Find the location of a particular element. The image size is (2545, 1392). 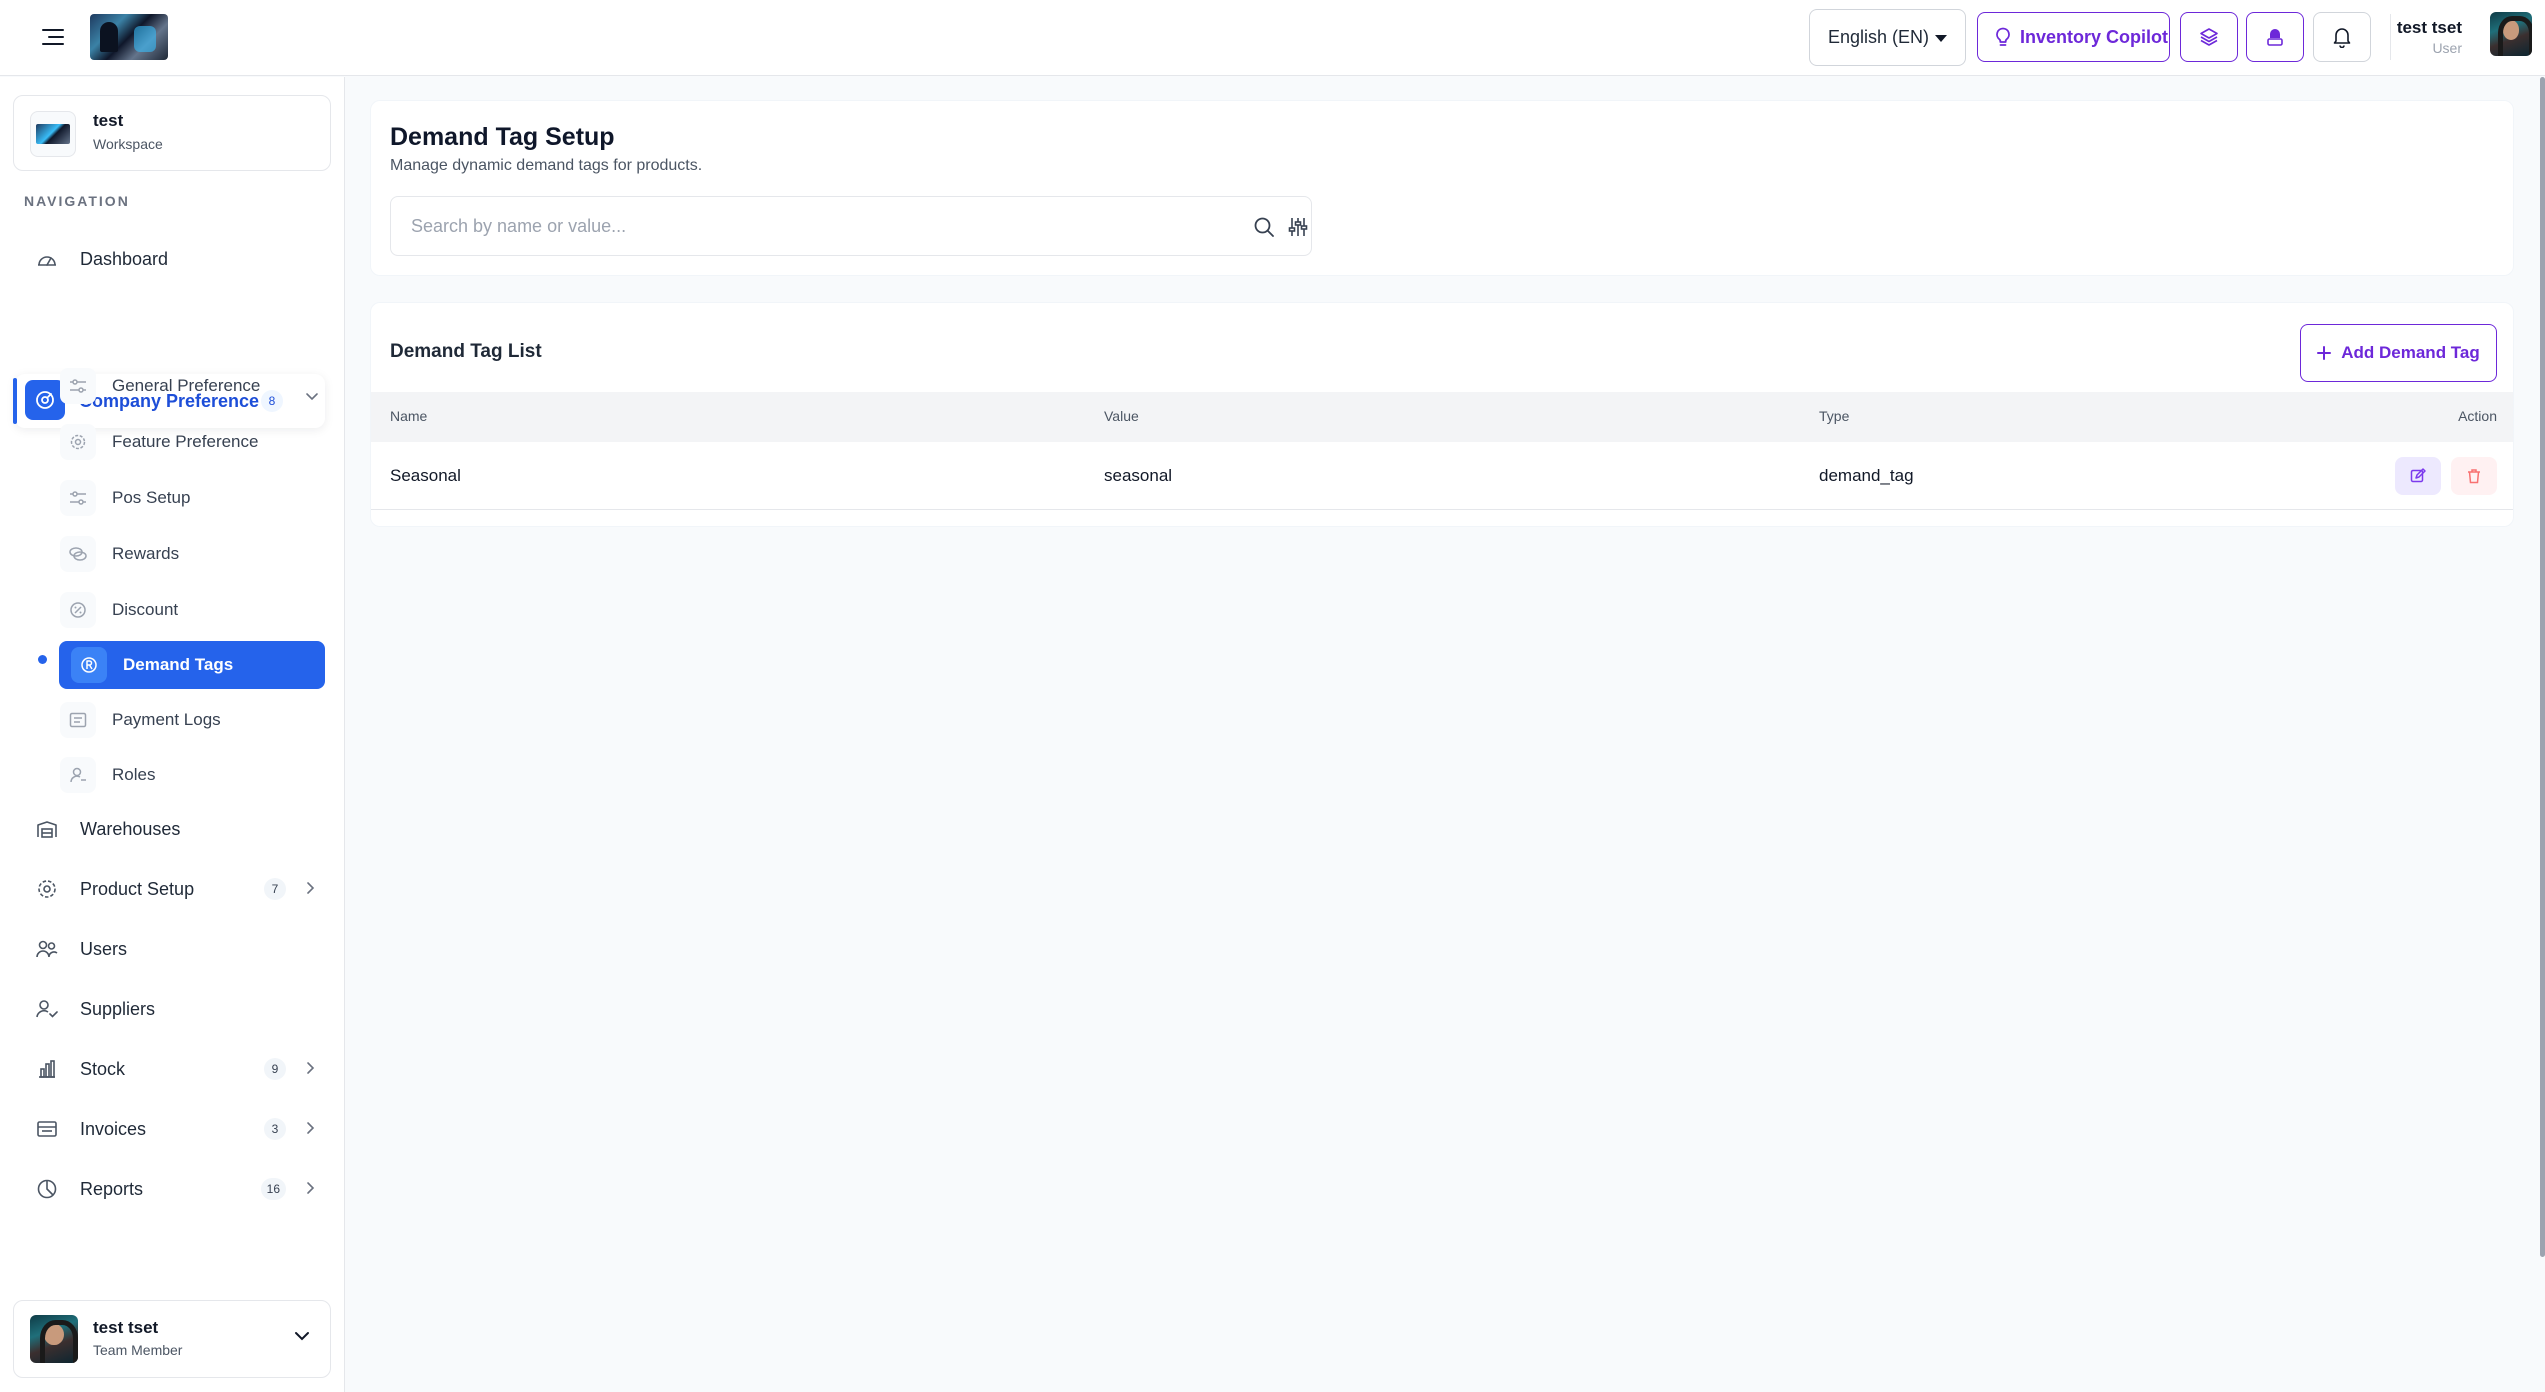

menu-icon is located at coordinates (53, 37).